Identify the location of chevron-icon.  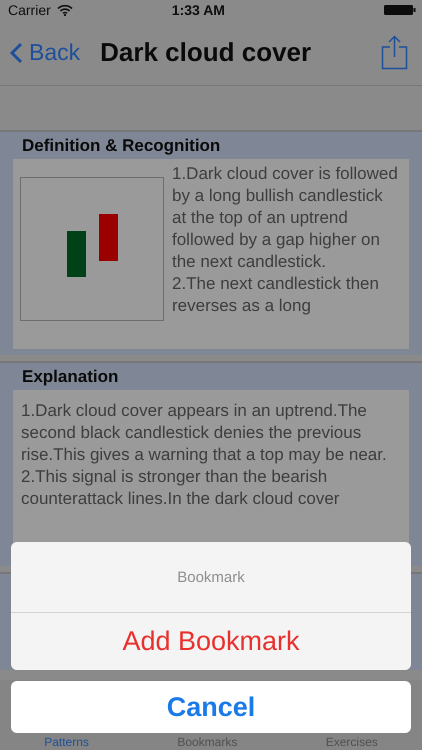
(16, 53).